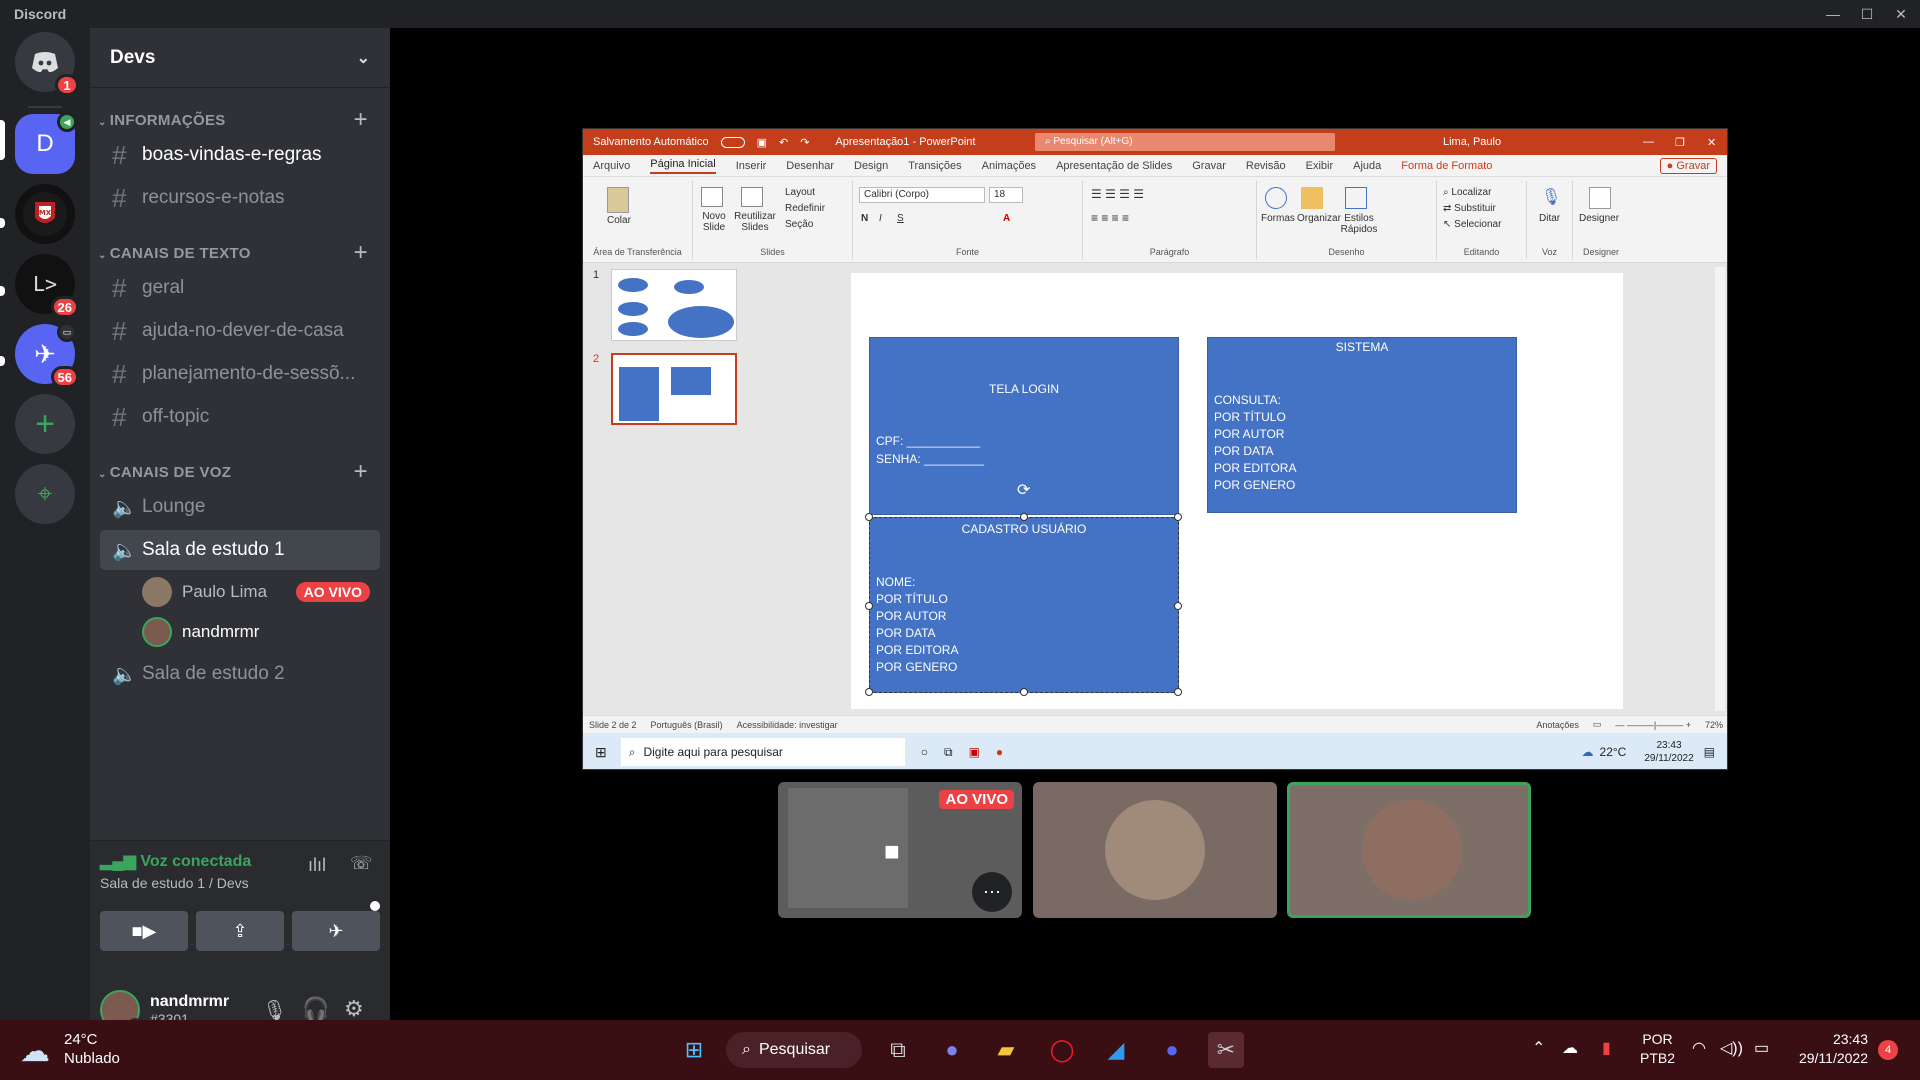  What do you see at coordinates (611, 166) in the screenshot?
I see `tab-arquivo: Arquivo` at bounding box center [611, 166].